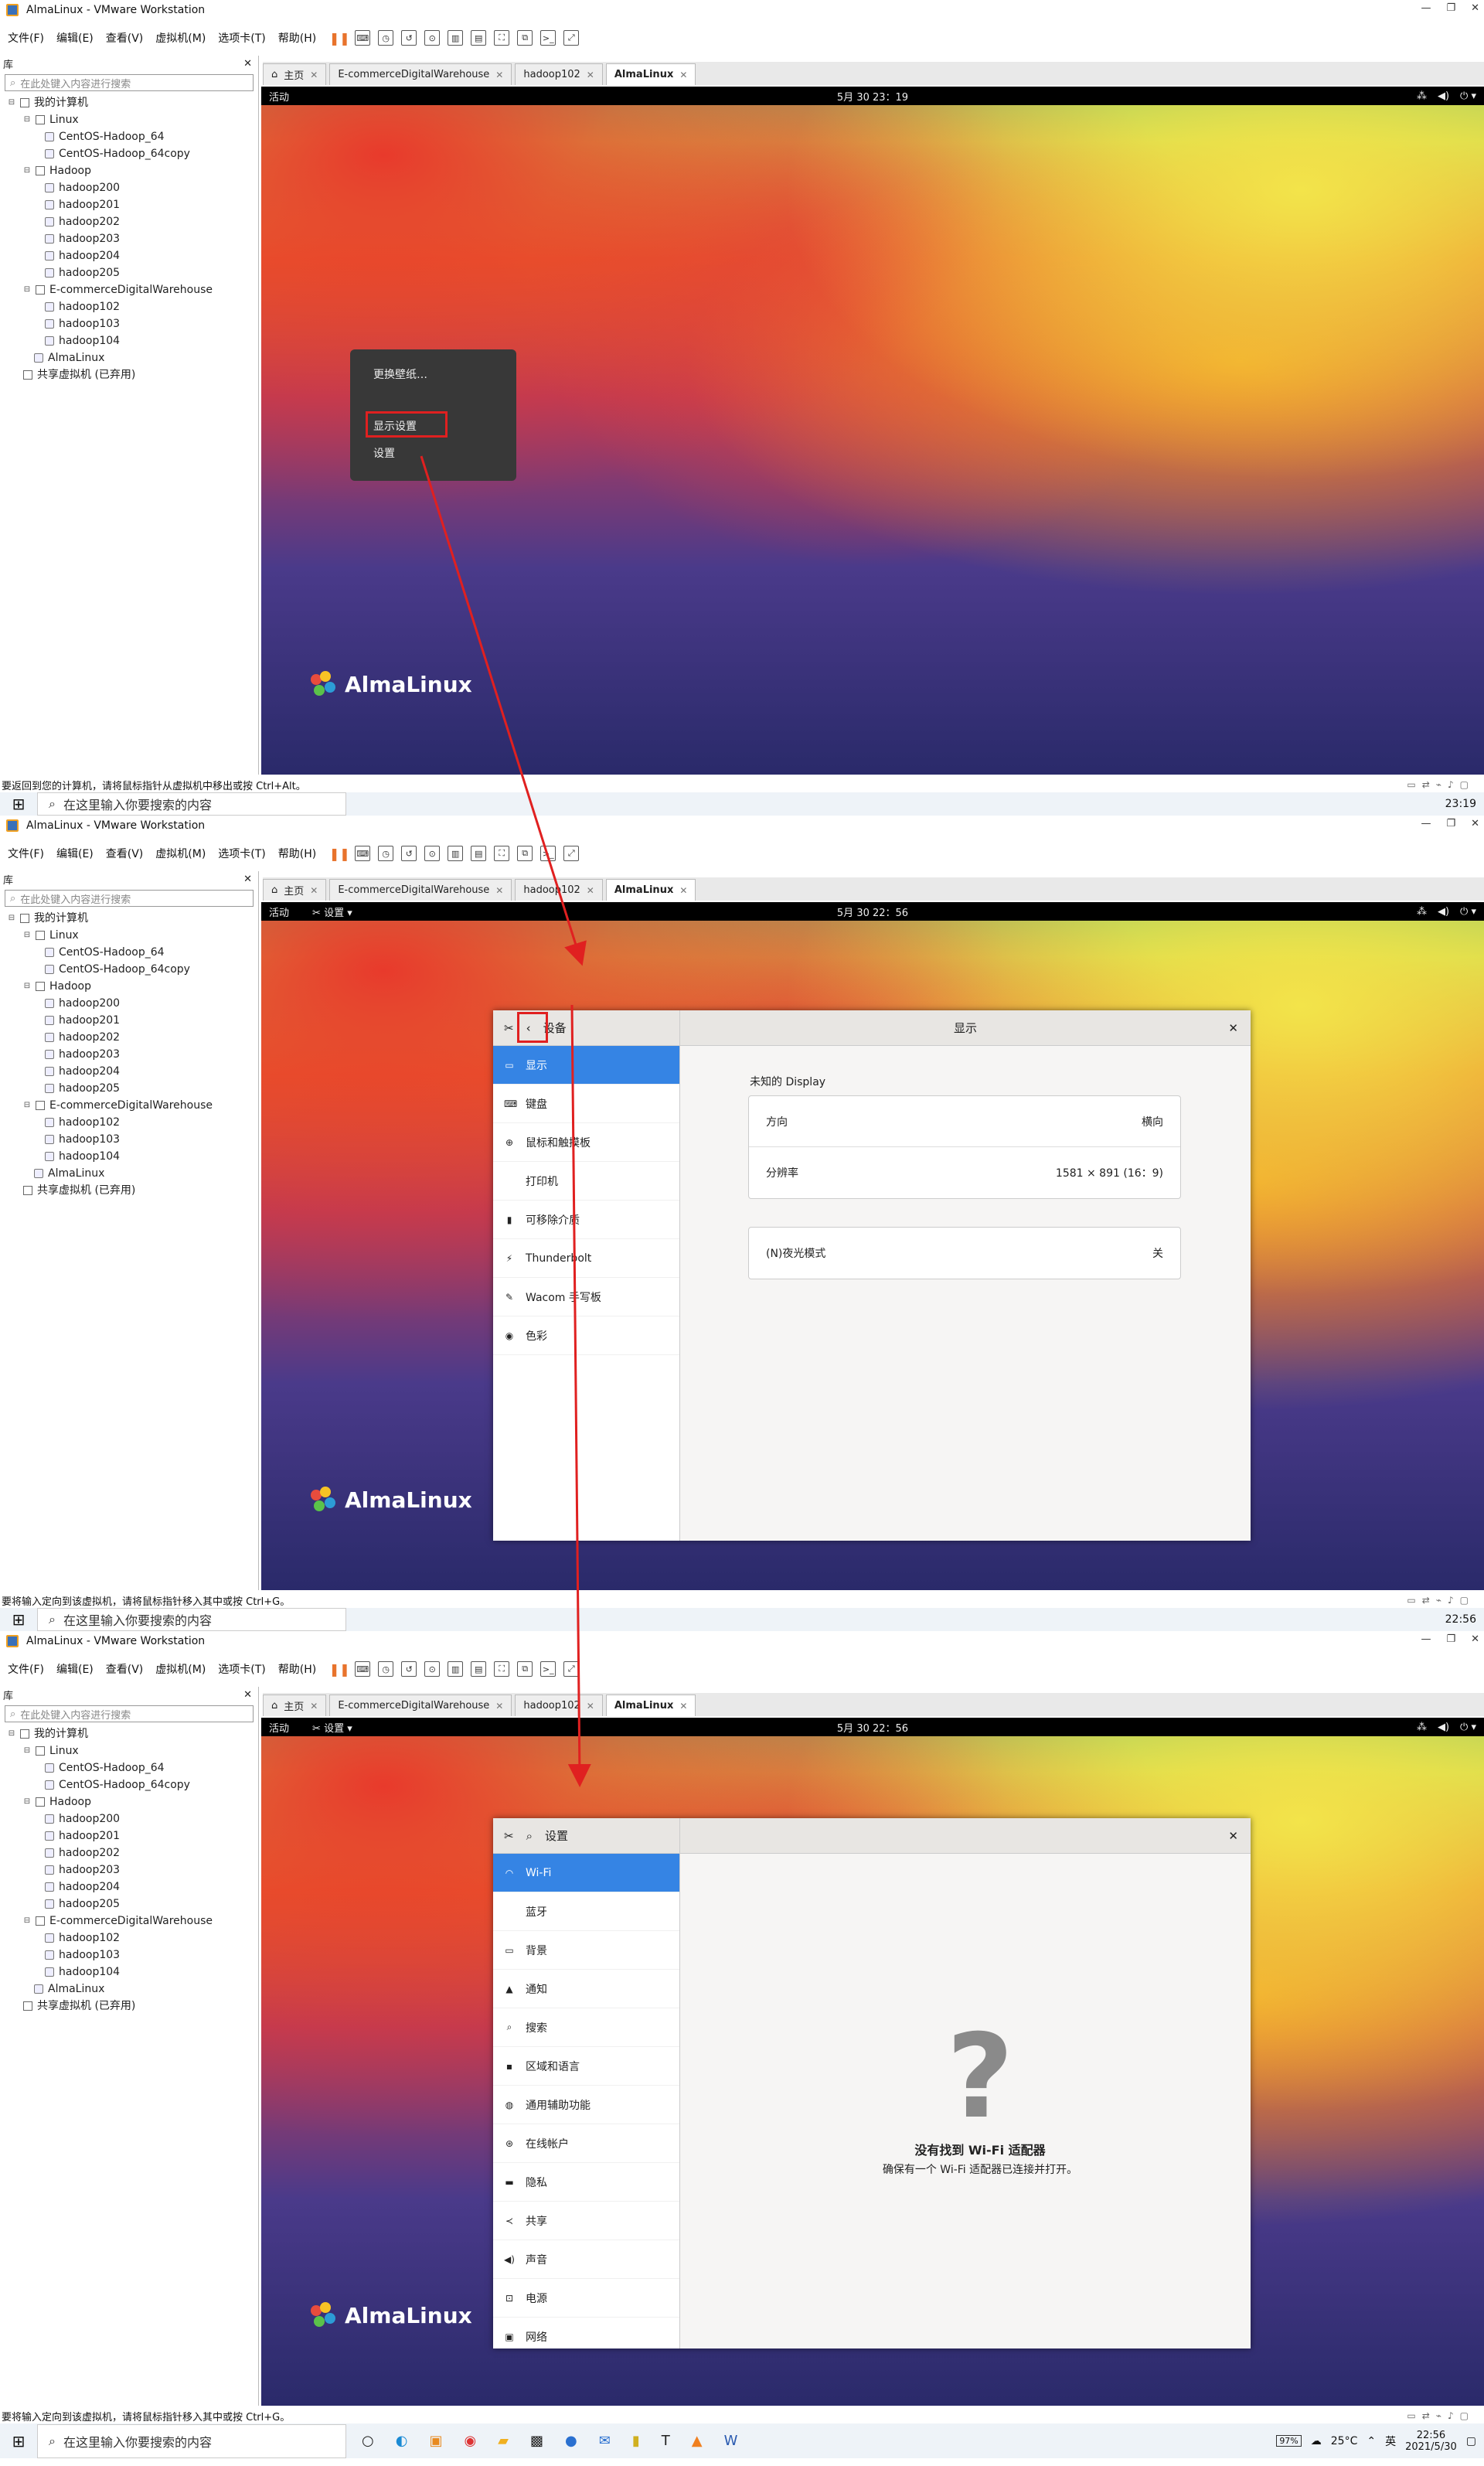 Image resolution: width=1484 pixels, height=2466 pixels. I want to click on sidebar-item-accessibility: ◍ 通用辅助功能, so click(586, 2105).